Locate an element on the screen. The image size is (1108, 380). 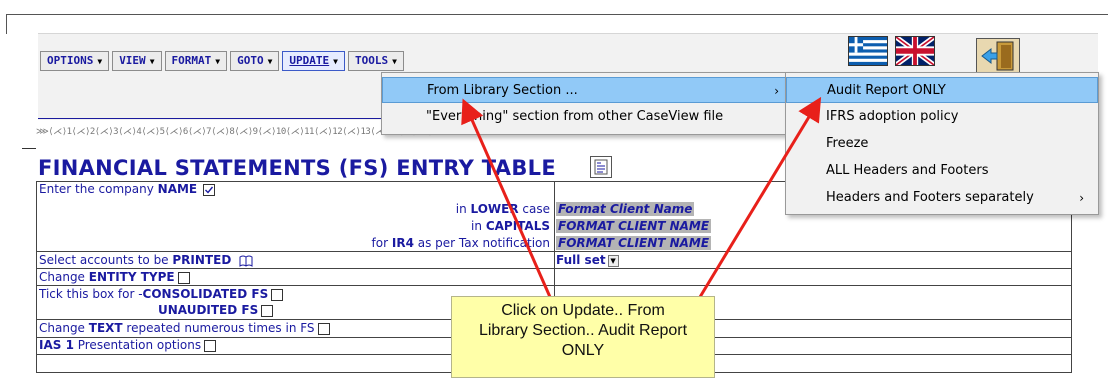
menu-item-label: ALL Headers and Footers is located at coordinates (907, 170).